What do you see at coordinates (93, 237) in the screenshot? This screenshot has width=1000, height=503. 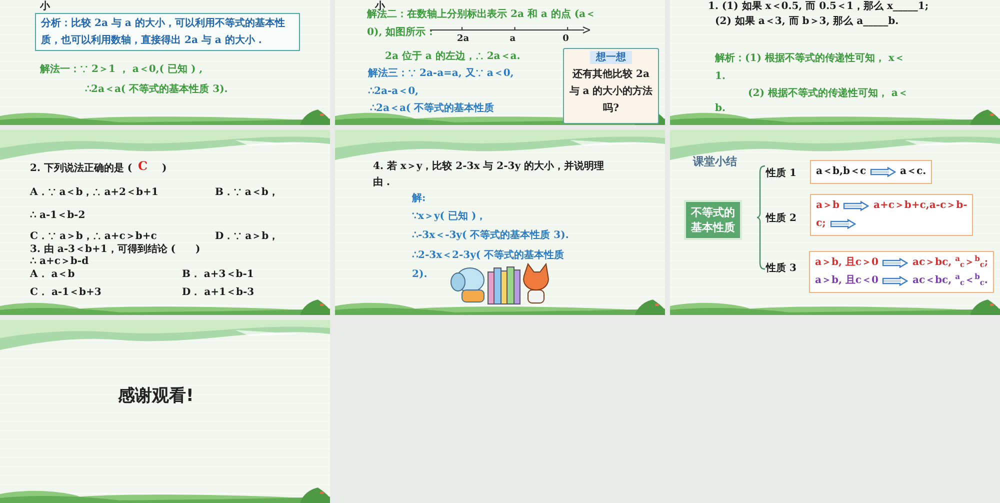 I see `question-text: C．∵ a＞b，∴ a+c＞b+c` at bounding box center [93, 237].